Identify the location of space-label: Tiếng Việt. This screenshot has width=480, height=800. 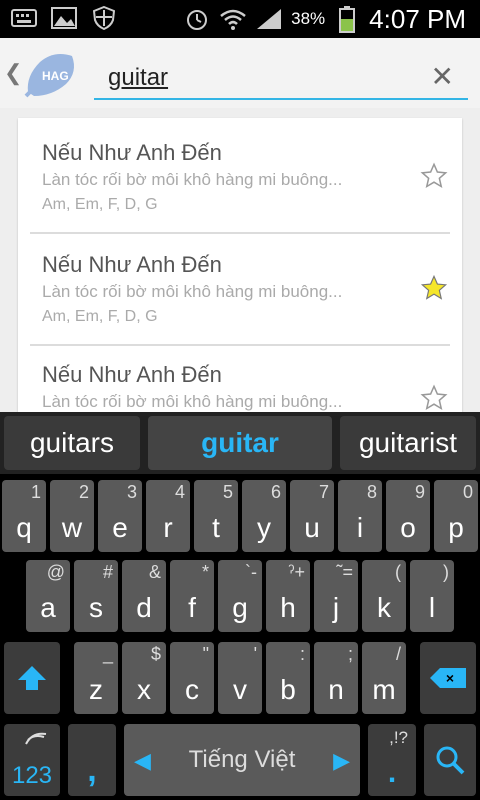
(242, 759).